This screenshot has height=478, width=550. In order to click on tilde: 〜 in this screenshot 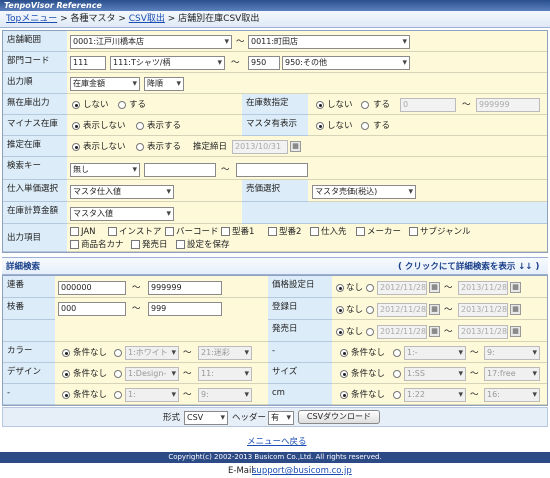, I will do `click(448, 310)`.